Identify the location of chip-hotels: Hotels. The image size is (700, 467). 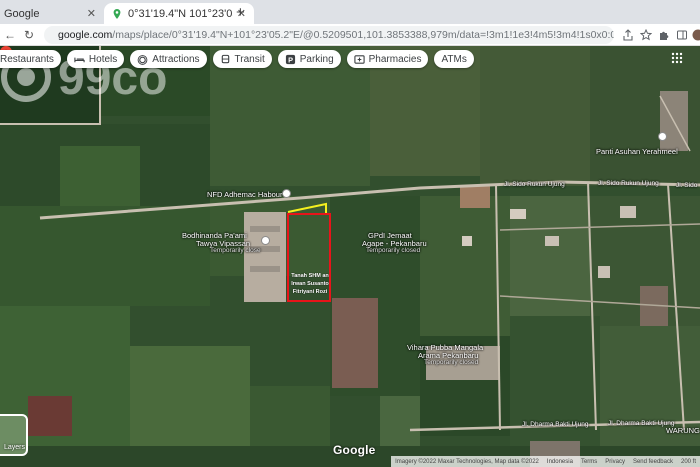
(95, 59).